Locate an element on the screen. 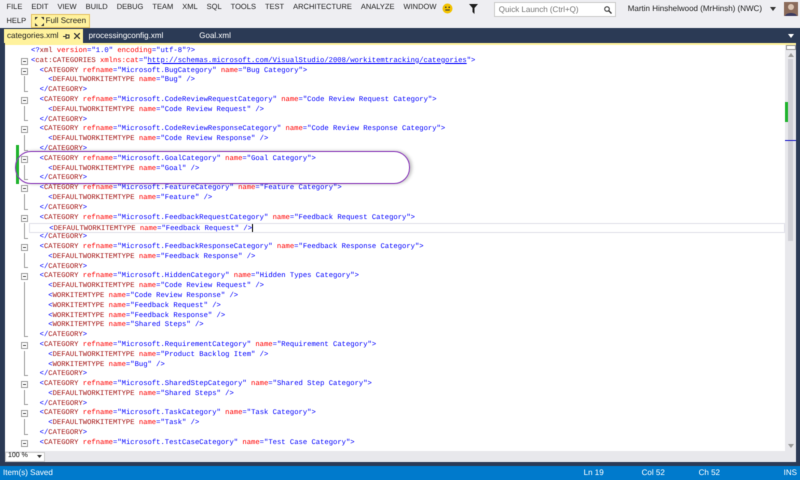 The width and height of the screenshot is (800, 480). tab-label: Goal.xml is located at coordinates (215, 36).